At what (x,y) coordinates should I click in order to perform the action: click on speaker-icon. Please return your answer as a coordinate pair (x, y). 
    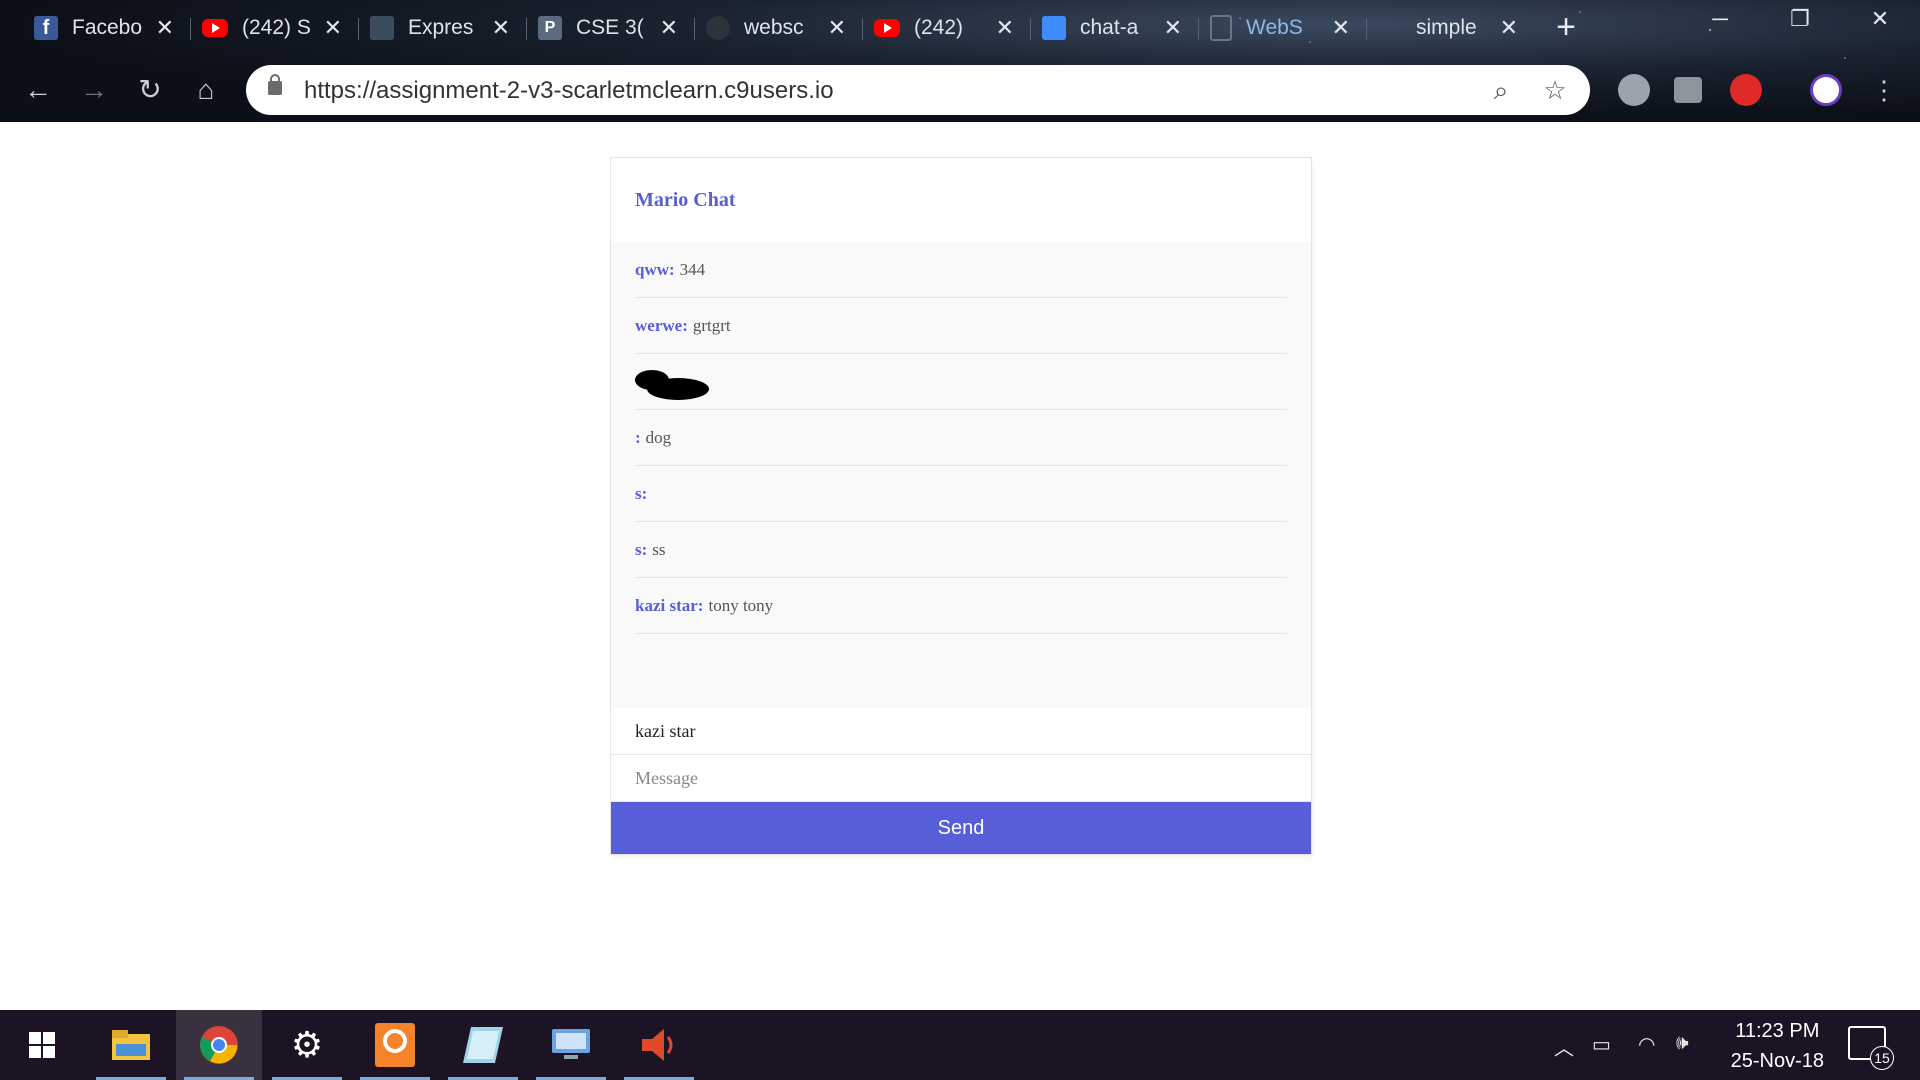
    Looking at the image, I should click on (657, 1045).